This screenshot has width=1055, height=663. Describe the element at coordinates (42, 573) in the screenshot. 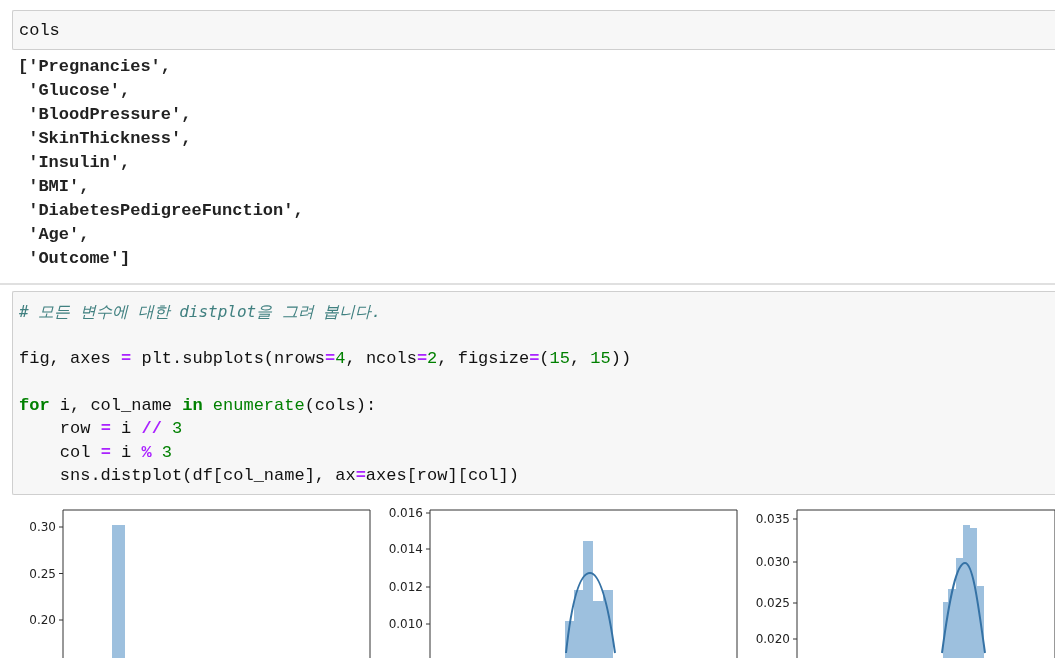

I see `tick-label: 0.25` at that location.